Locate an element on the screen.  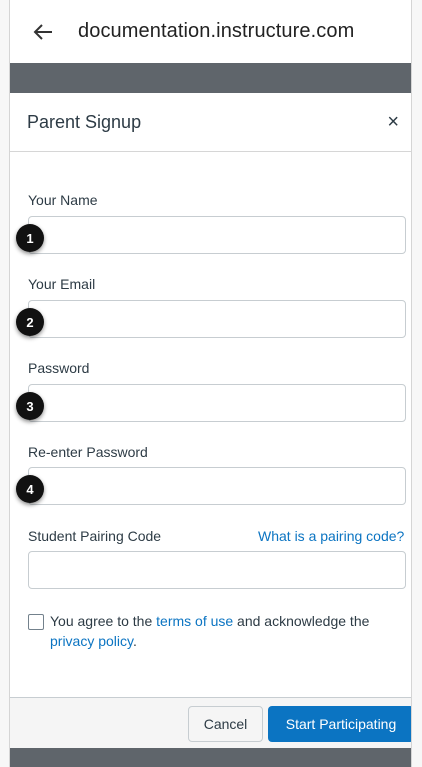
start-participating-button: Start Participating is located at coordinates (341, 724).